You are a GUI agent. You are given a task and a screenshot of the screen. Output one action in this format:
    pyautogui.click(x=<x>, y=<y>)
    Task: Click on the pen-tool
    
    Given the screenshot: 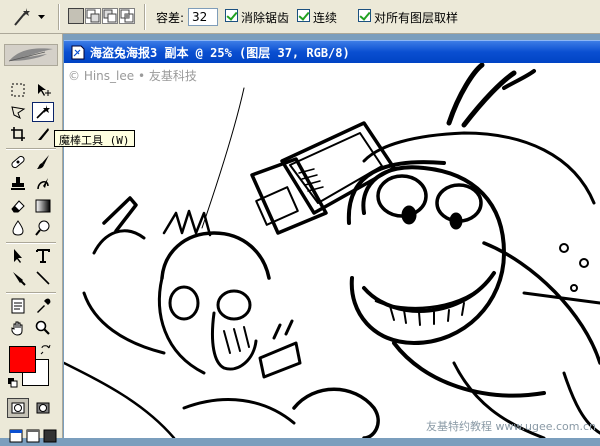 What is the action you would take?
    pyautogui.click(x=18, y=278)
    